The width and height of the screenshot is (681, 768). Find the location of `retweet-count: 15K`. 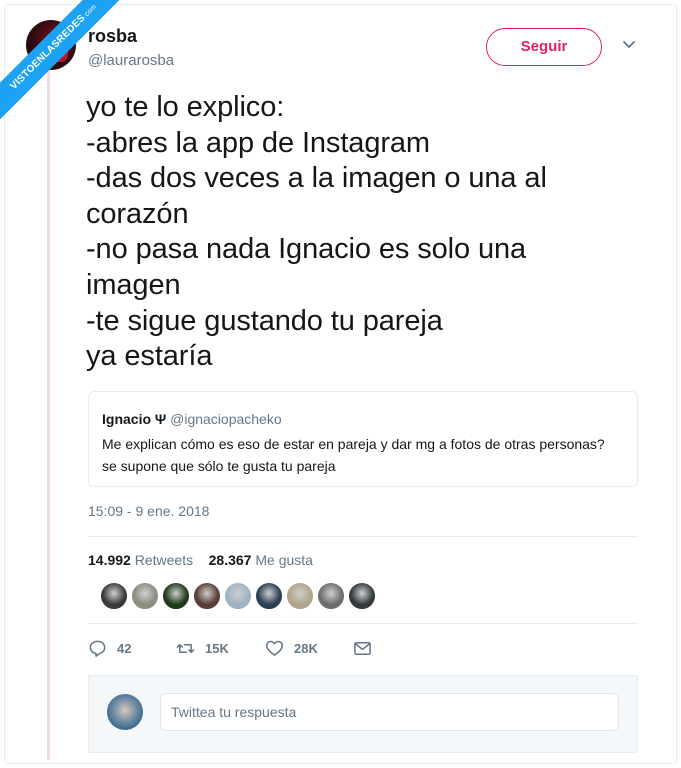

retweet-count: 15K is located at coordinates (217, 648).